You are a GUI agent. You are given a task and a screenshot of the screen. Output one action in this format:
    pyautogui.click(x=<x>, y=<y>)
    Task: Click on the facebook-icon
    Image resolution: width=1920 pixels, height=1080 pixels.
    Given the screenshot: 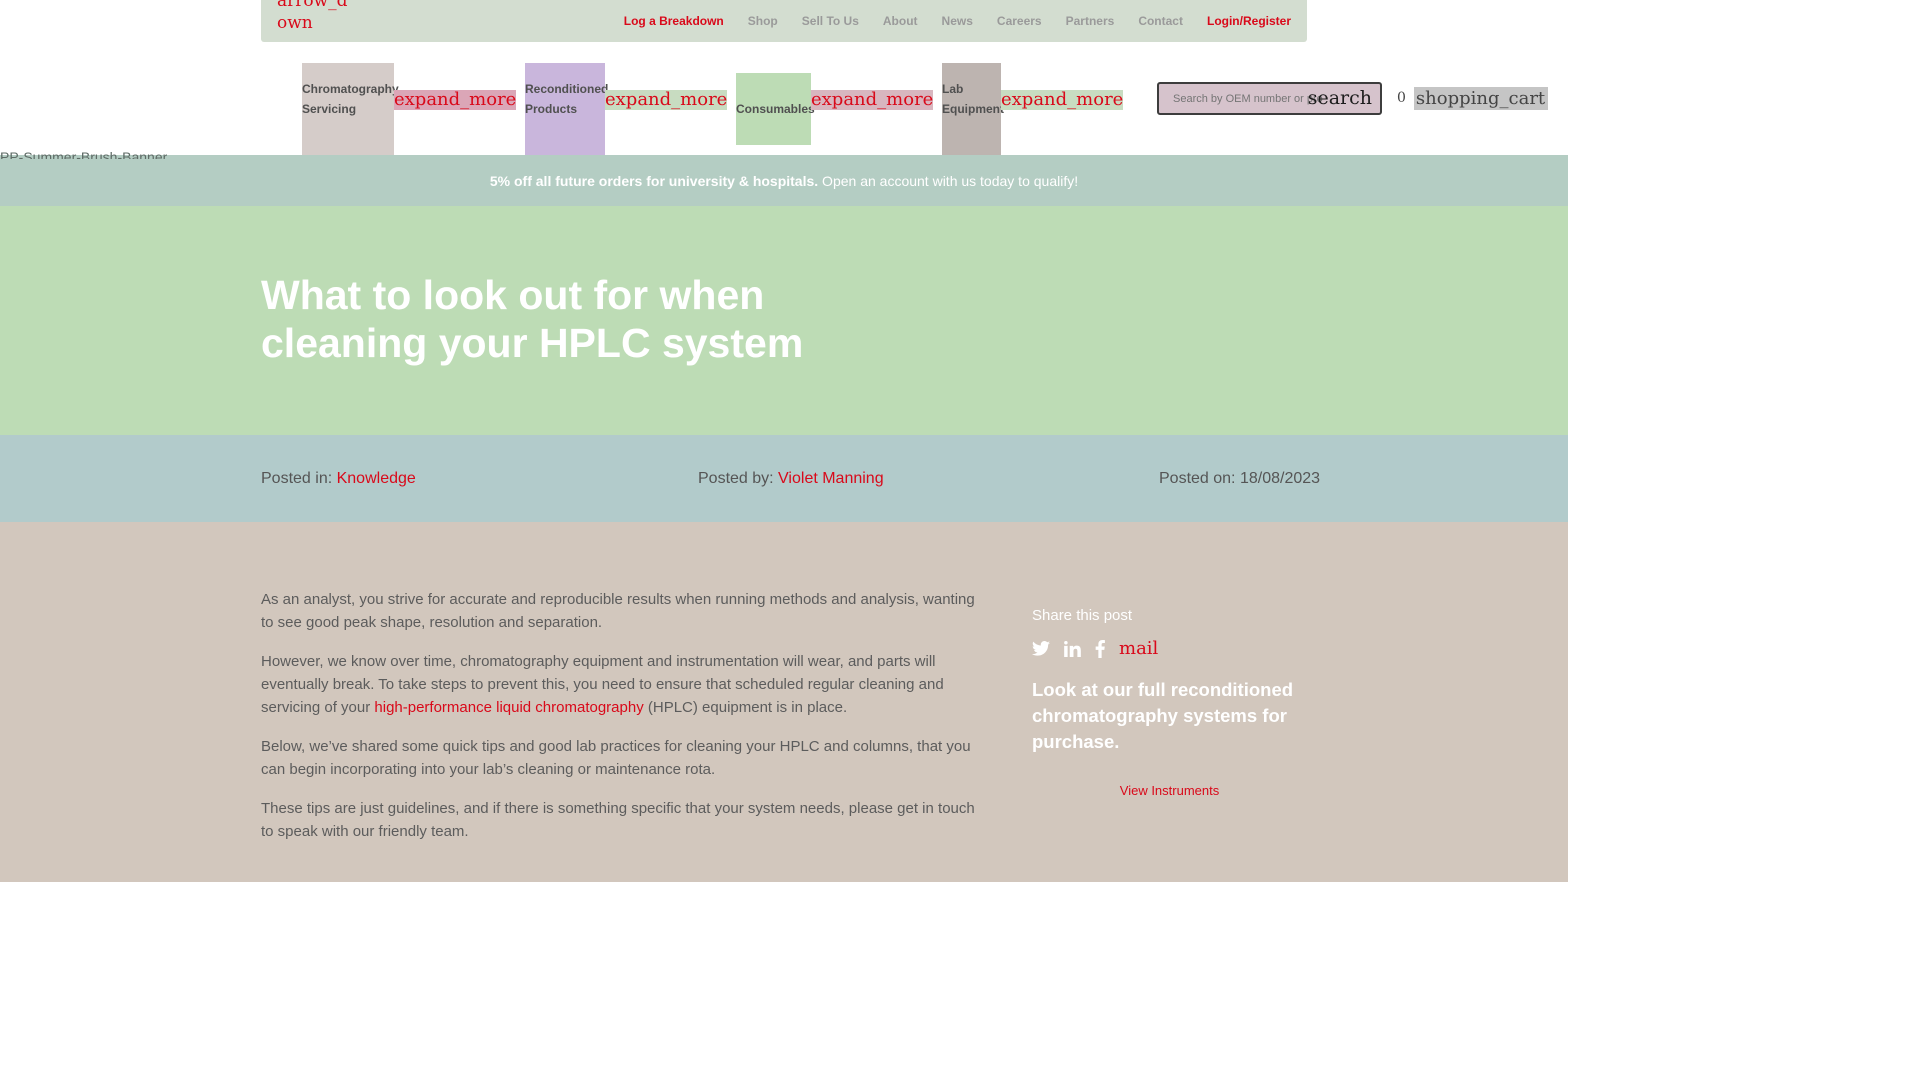 What is the action you would take?
    pyautogui.click(x=1100, y=648)
    